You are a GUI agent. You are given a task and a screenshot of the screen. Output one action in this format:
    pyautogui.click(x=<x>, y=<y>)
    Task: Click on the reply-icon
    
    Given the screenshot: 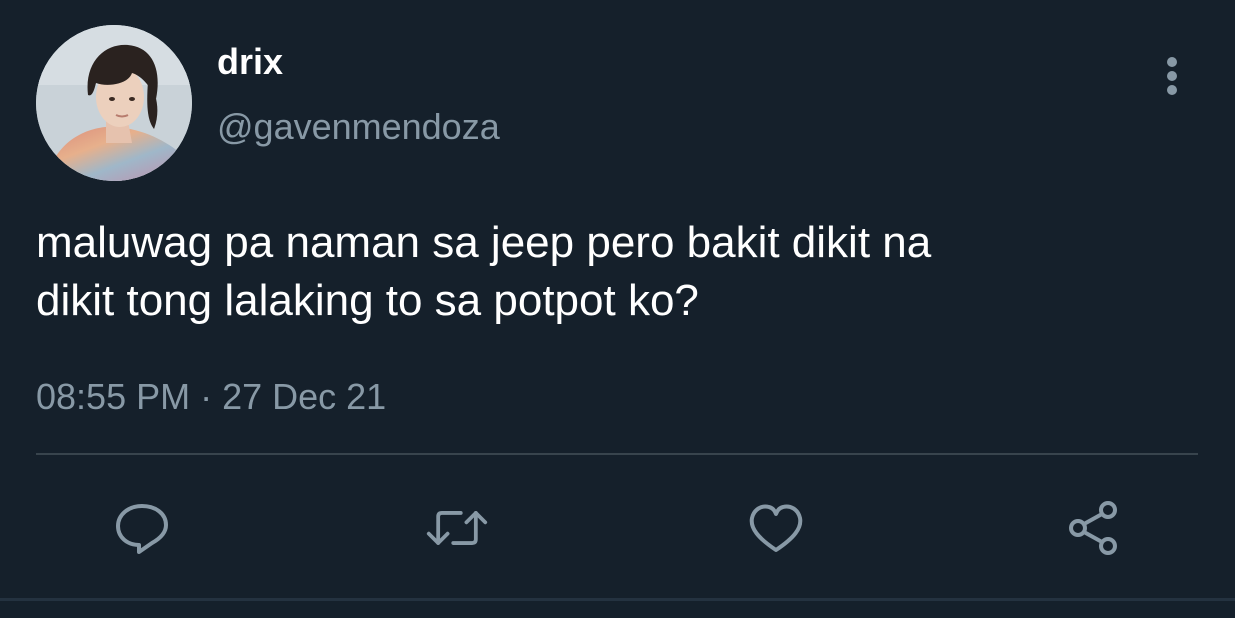 What is the action you would take?
    pyautogui.click(x=142, y=529)
    